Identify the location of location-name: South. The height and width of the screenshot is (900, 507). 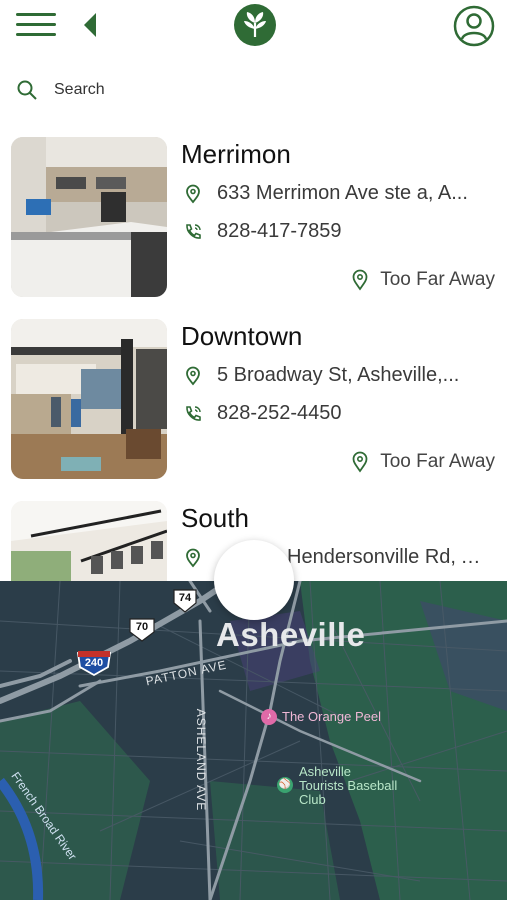
(215, 518).